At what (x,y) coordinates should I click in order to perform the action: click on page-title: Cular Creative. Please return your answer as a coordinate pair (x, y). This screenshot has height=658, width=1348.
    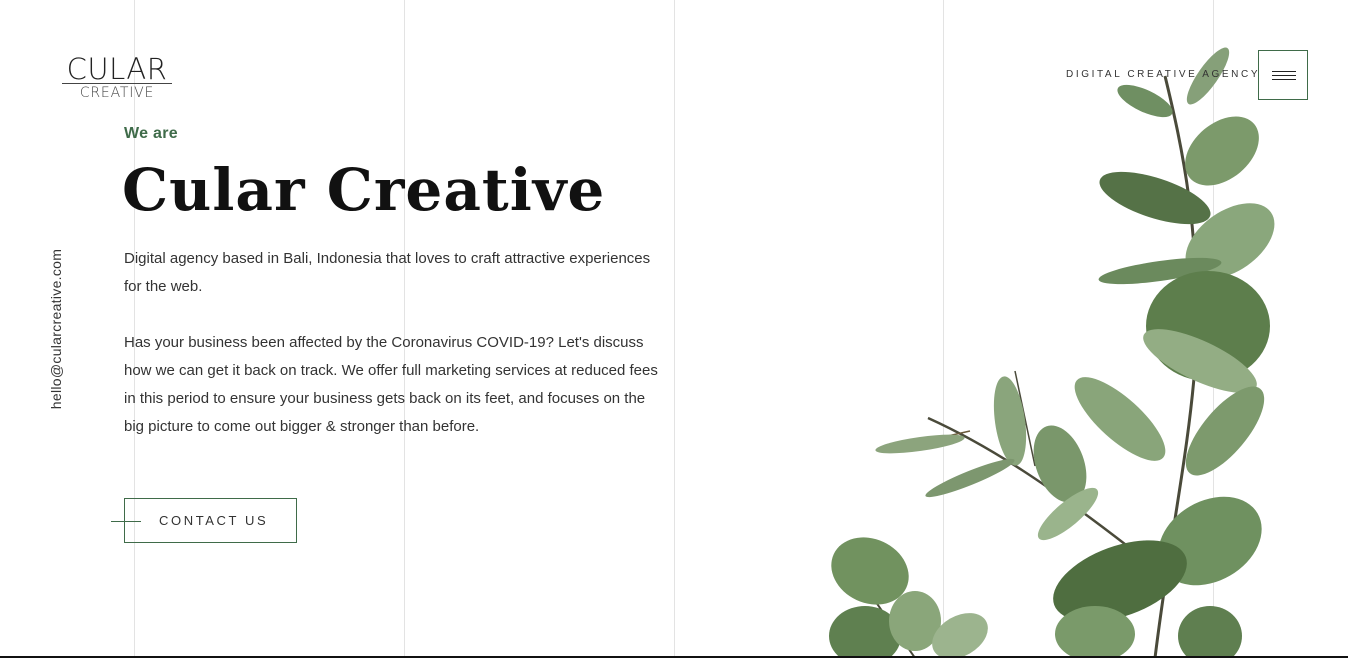
    Looking at the image, I should click on (364, 190).